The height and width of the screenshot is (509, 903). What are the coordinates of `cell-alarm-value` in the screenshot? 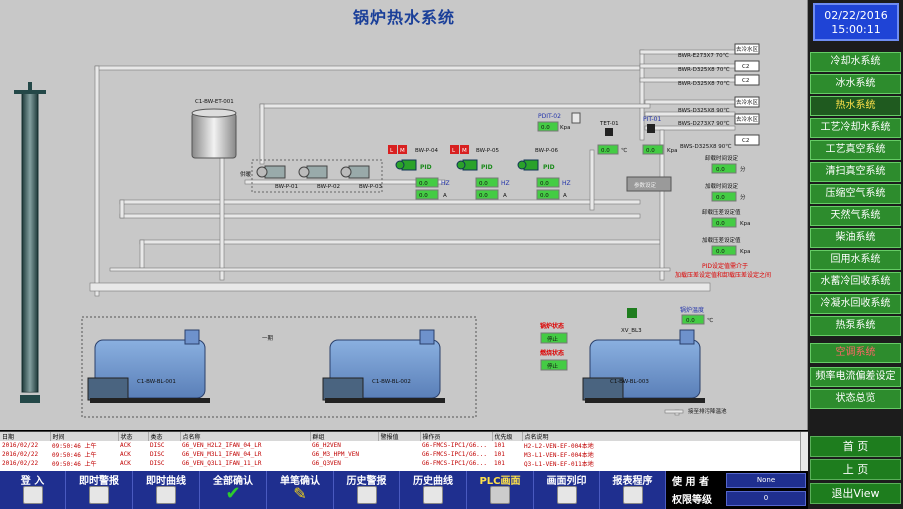 It's located at (399, 463).